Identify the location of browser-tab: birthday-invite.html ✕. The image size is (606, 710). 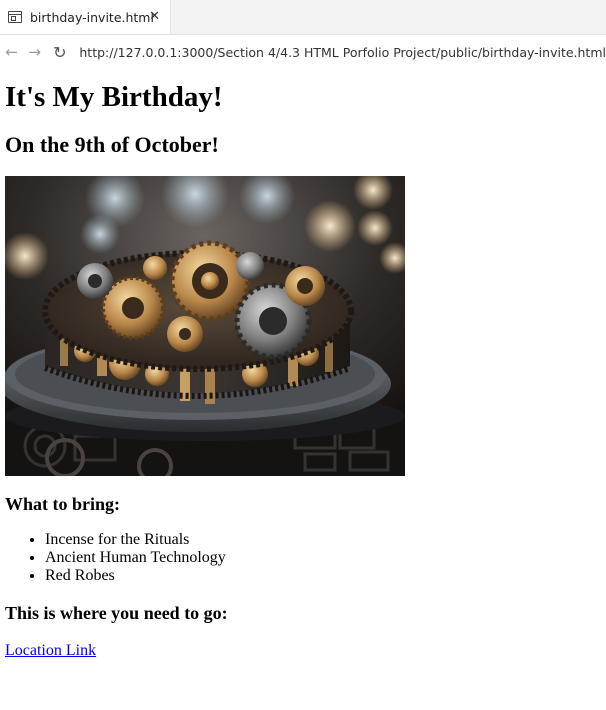
(85, 17).